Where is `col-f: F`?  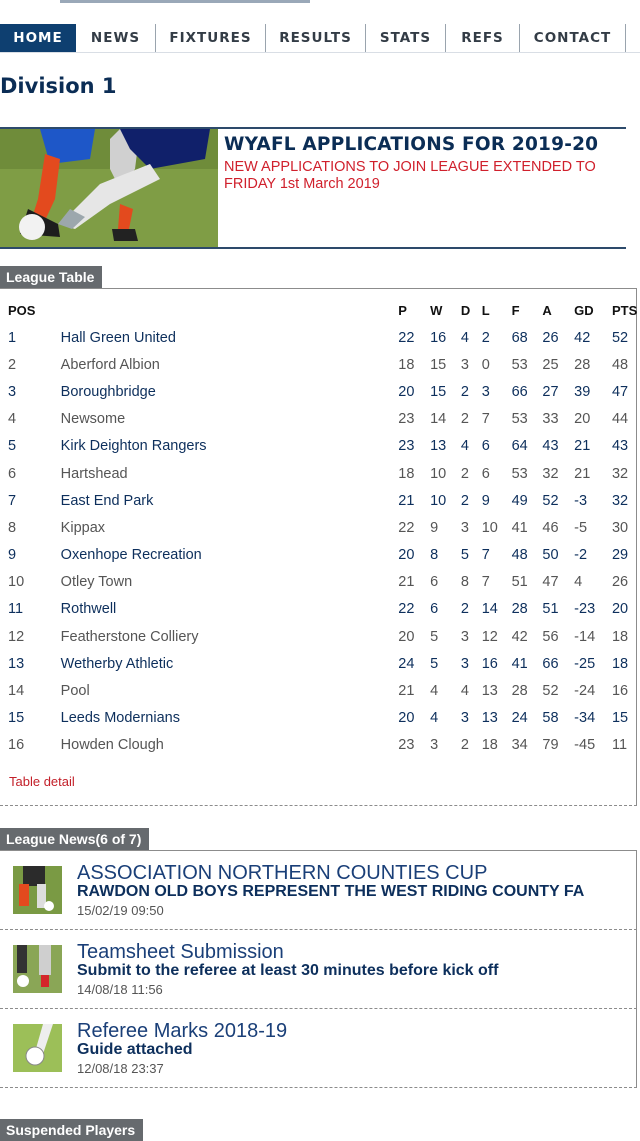 col-f: F is located at coordinates (515, 310).